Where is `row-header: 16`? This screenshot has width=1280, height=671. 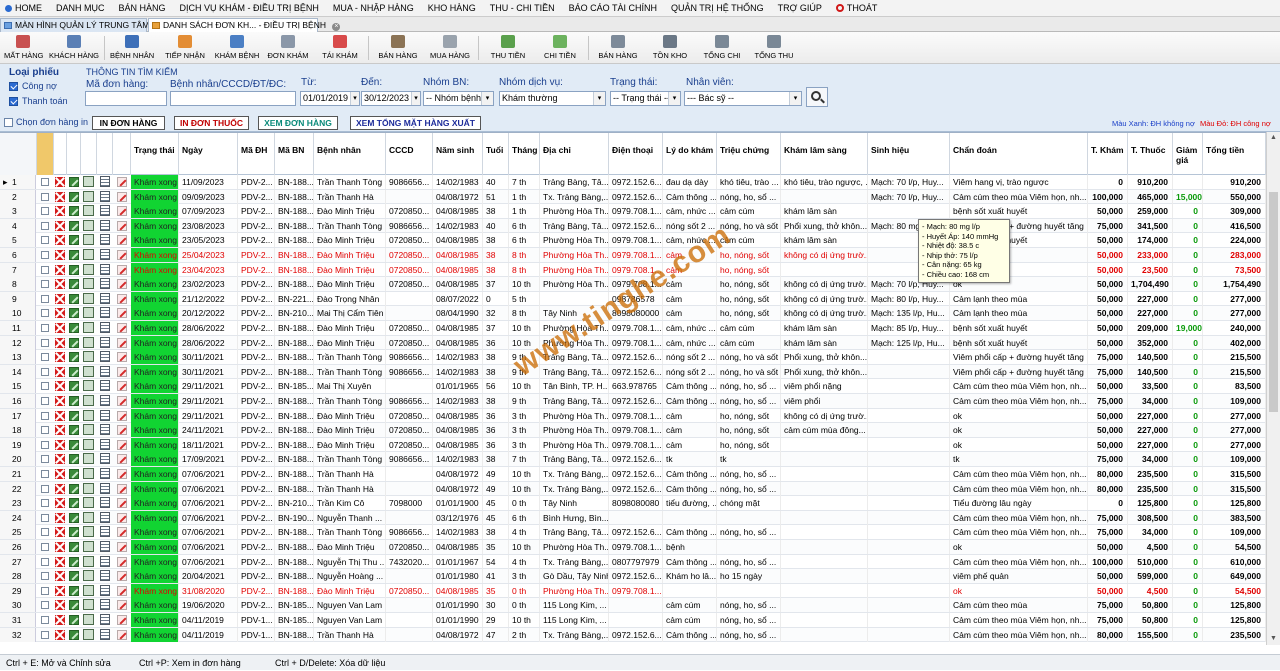 row-header: 16 is located at coordinates (18, 401).